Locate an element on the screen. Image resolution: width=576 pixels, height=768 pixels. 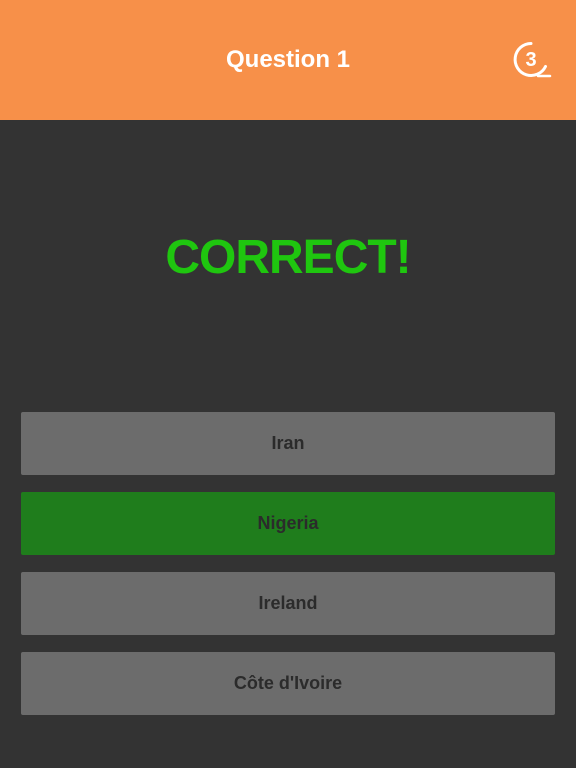
answer-button-iran: Iran is located at coordinates (288, 443).